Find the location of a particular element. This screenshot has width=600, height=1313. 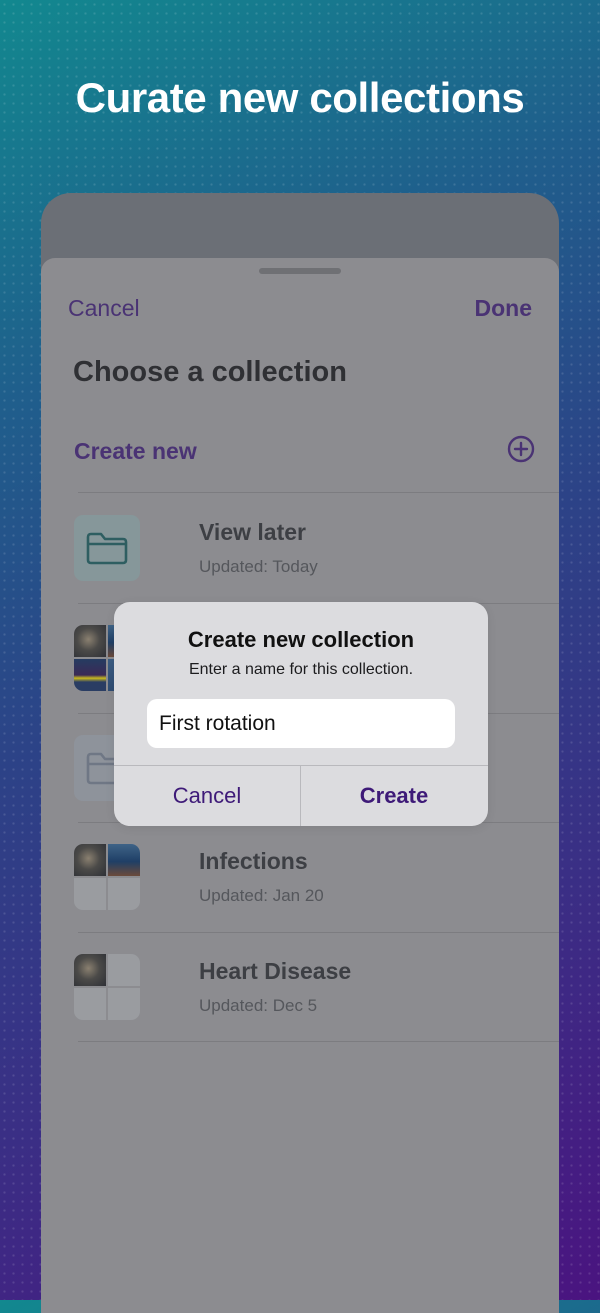

list-item-title: Infections is located at coordinates (253, 861).